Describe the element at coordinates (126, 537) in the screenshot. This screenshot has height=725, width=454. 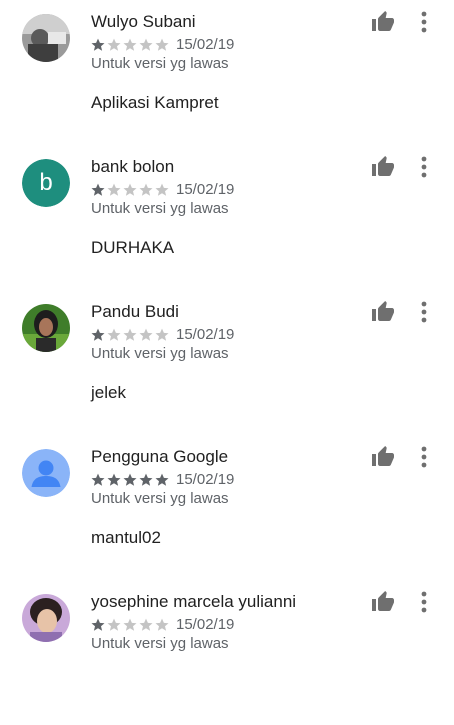
I see `review-text: mantul02` at that location.